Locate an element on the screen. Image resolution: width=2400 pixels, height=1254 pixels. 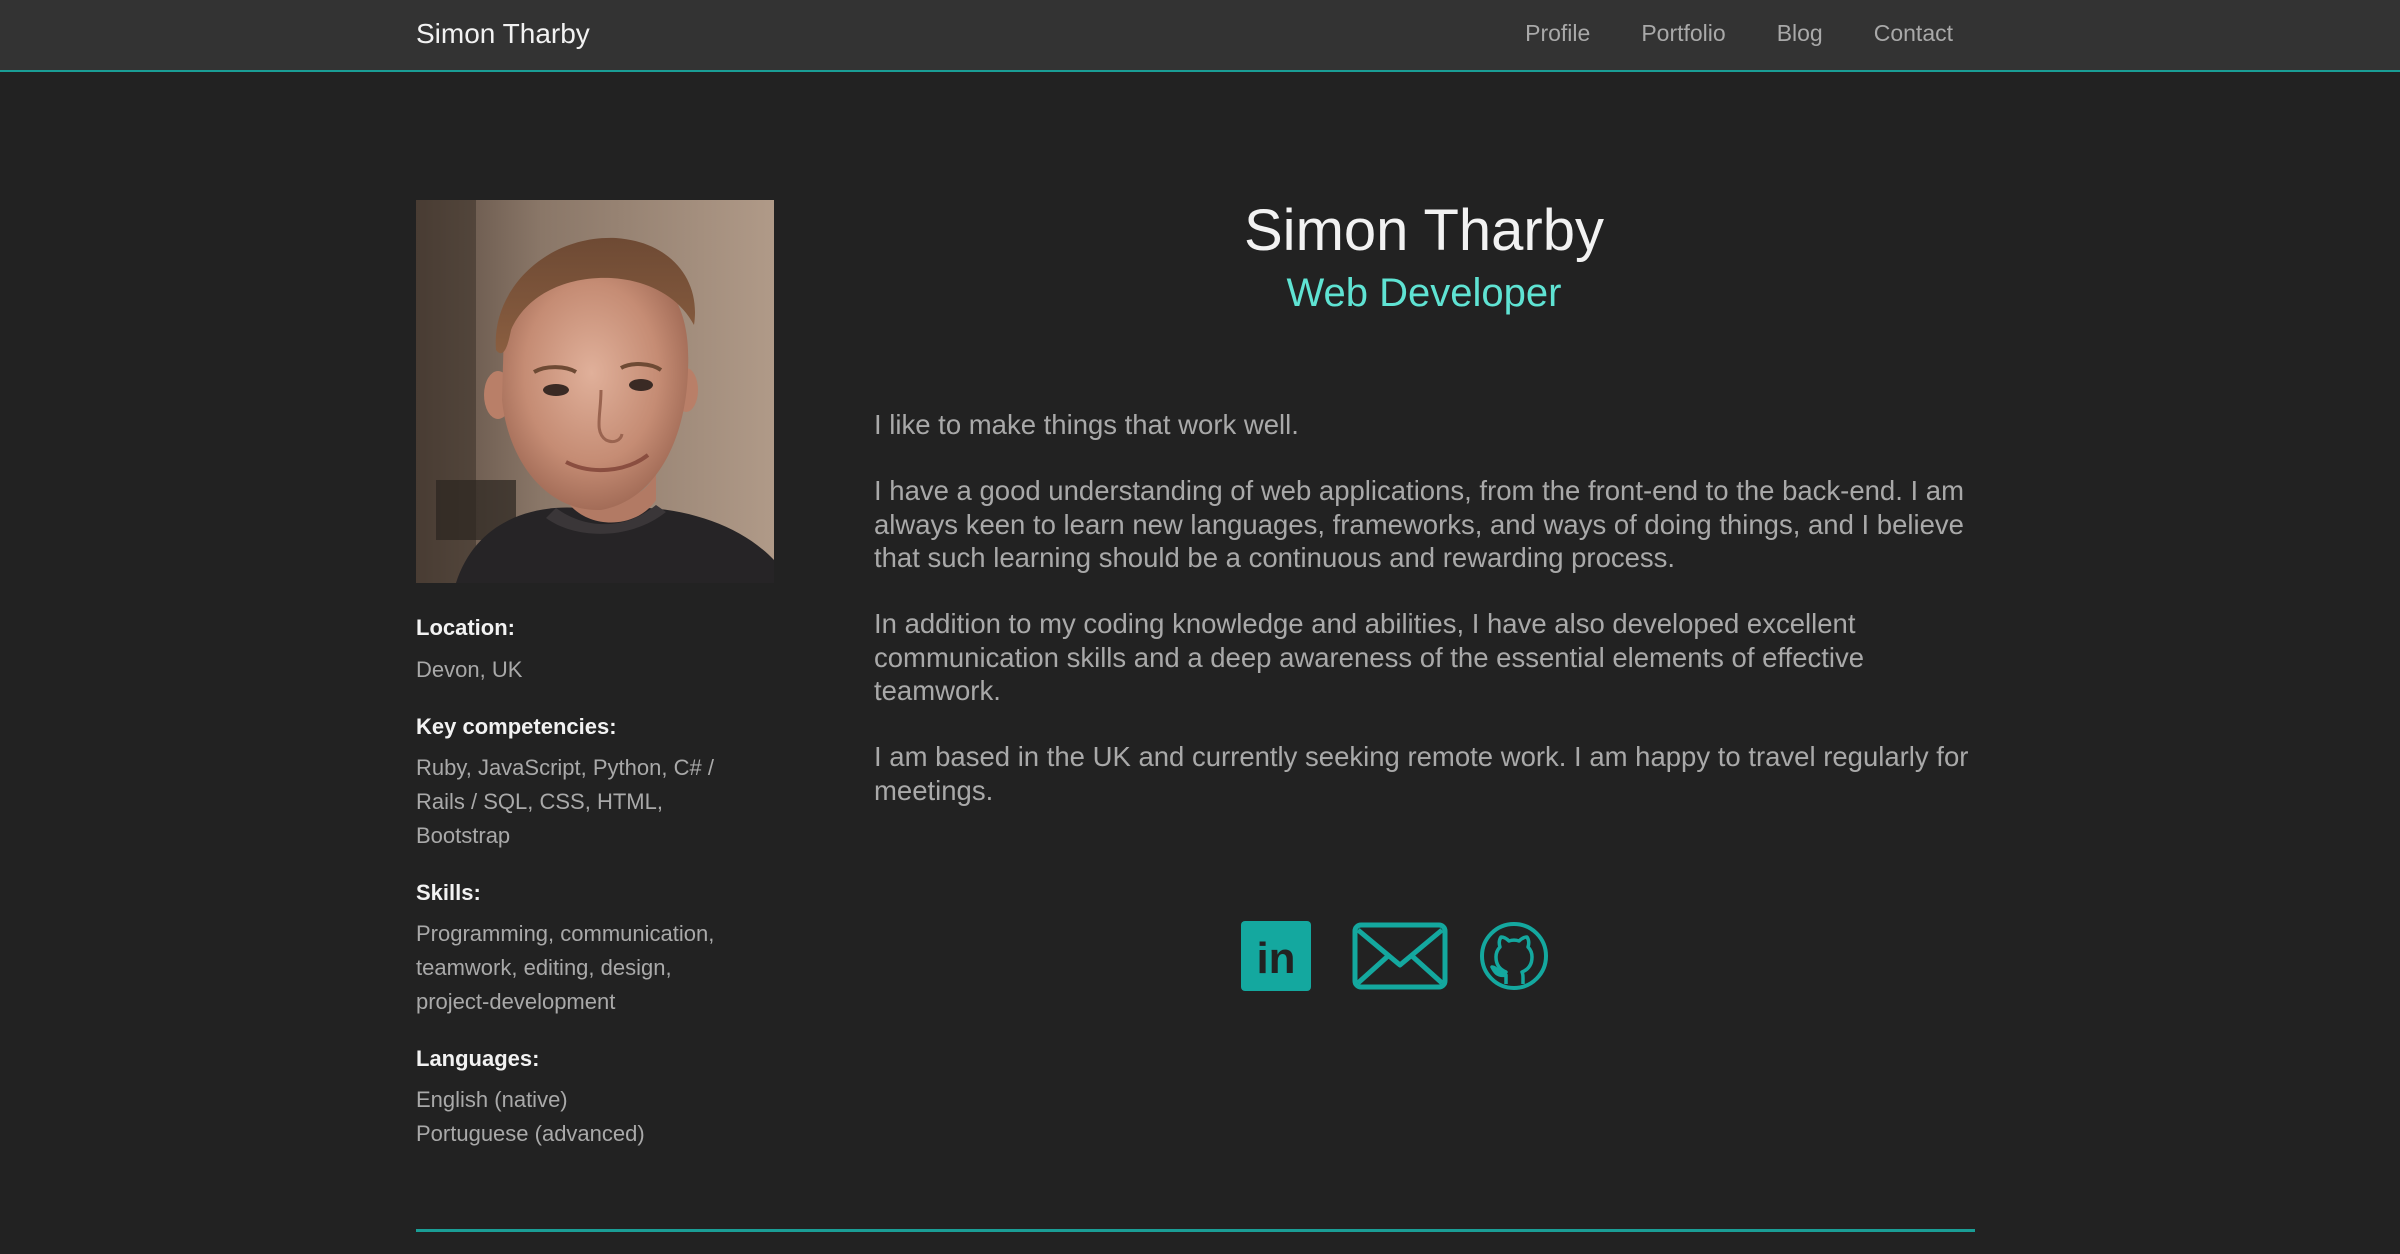
profile-name: Simon Tharby is located at coordinates (1424, 230).